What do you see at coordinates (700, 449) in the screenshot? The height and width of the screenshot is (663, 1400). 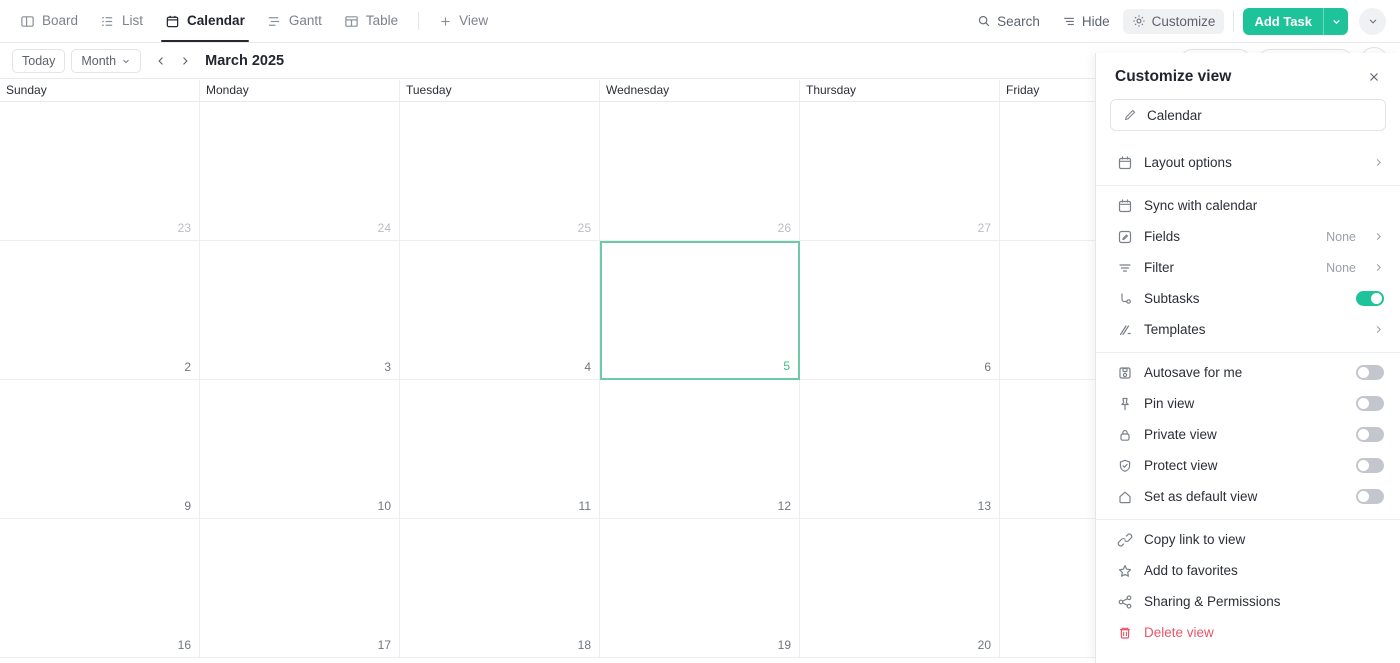 I see `calendar-day-cell: 12` at bounding box center [700, 449].